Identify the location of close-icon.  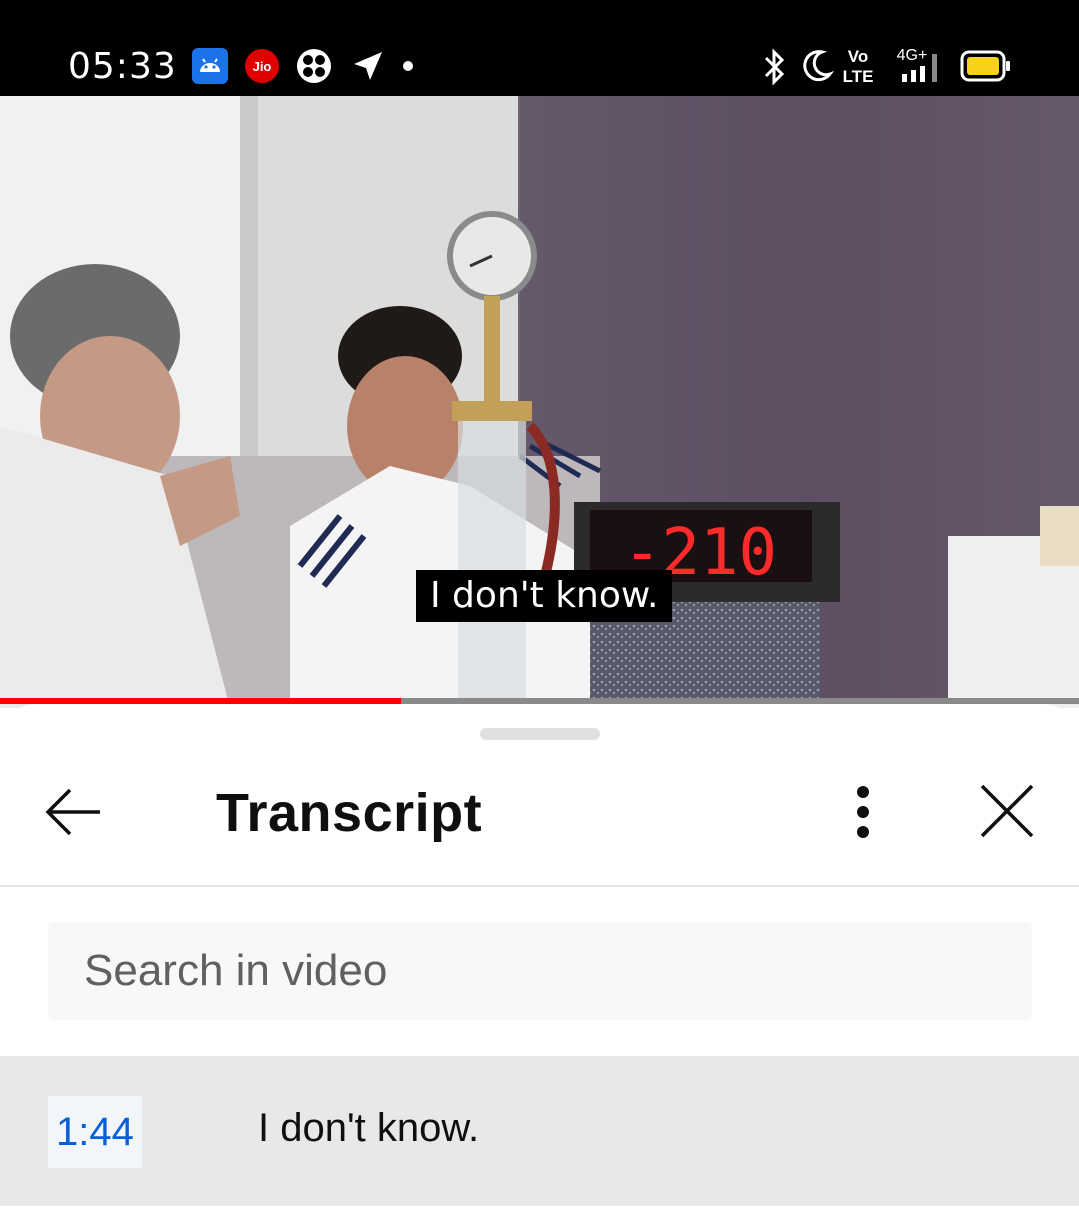
(1007, 812).